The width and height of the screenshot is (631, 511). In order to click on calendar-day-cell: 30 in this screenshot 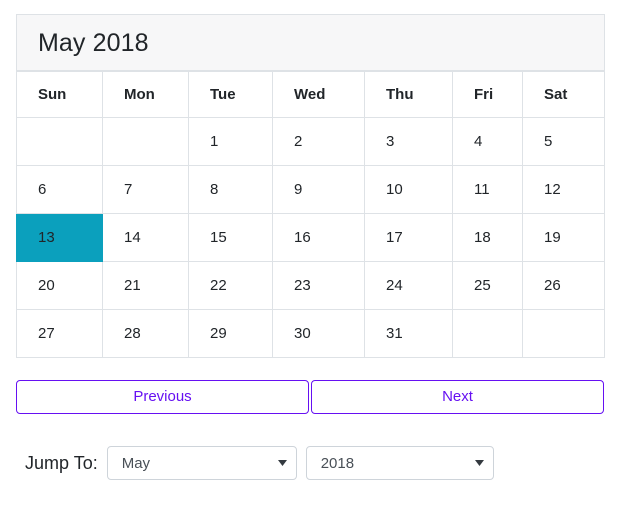, I will do `click(318, 333)`.